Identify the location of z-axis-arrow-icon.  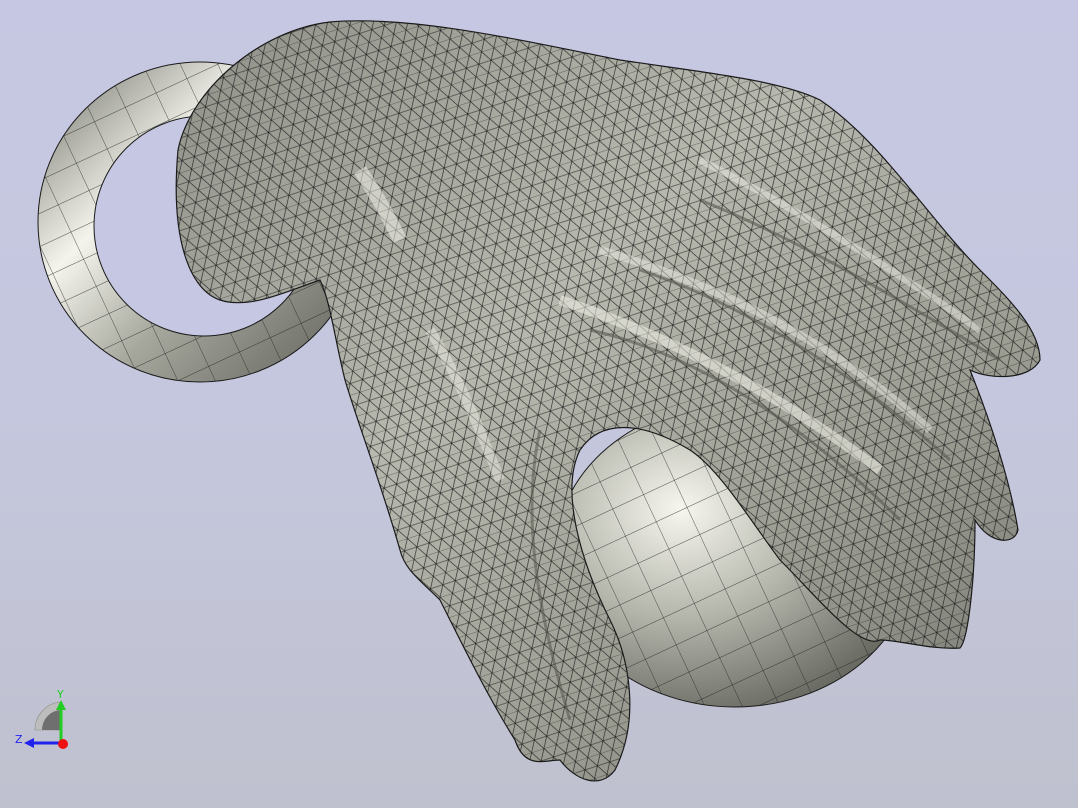
(29, 743).